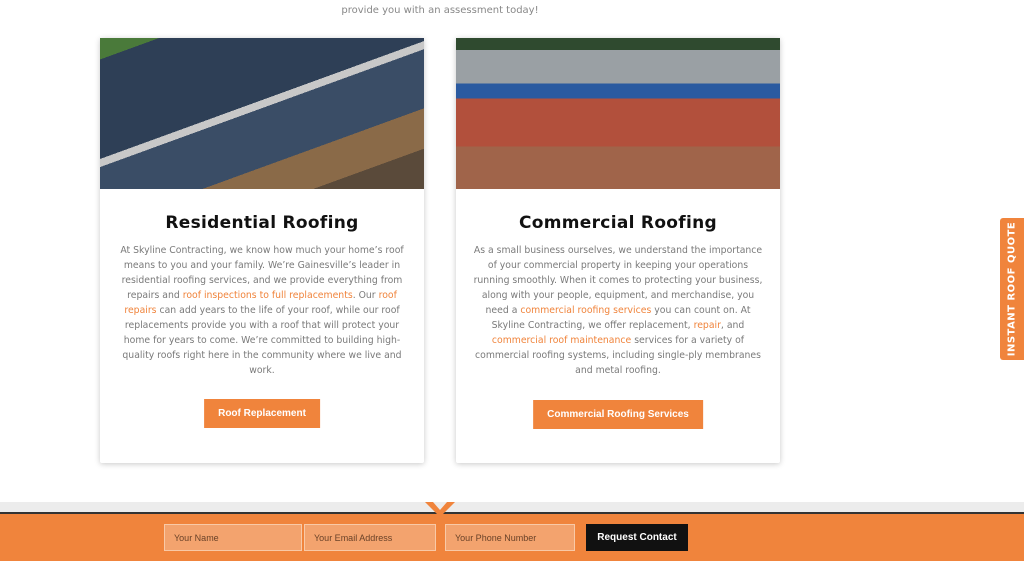  What do you see at coordinates (618, 113) in the screenshot?
I see `commercial-roof-image` at bounding box center [618, 113].